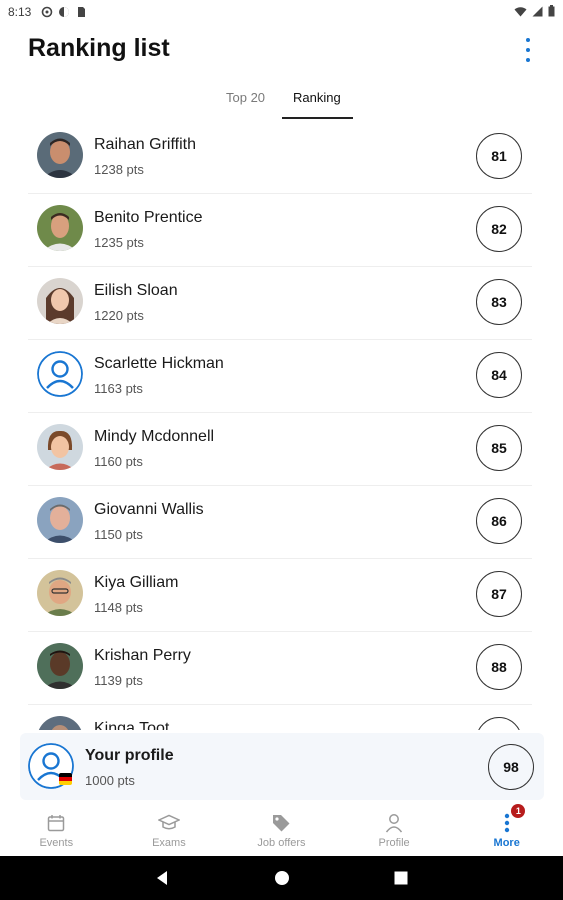  What do you see at coordinates (245, 97) in the screenshot?
I see `tab-top-20: Top 20` at bounding box center [245, 97].